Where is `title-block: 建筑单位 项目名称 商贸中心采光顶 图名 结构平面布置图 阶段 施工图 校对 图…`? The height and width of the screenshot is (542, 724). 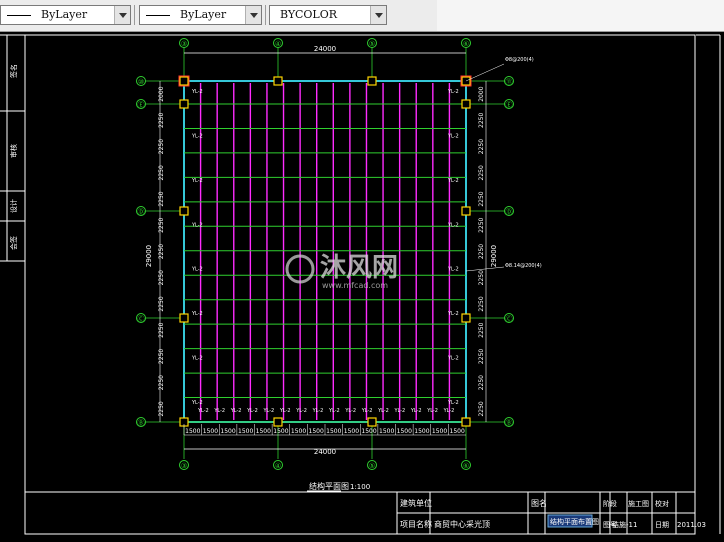
title-block: 建筑单位 项目名称 商贸中心采光顶 图名 结构平面布置图 阶段 施工图 校对 图… is located at coordinates (365, 512).